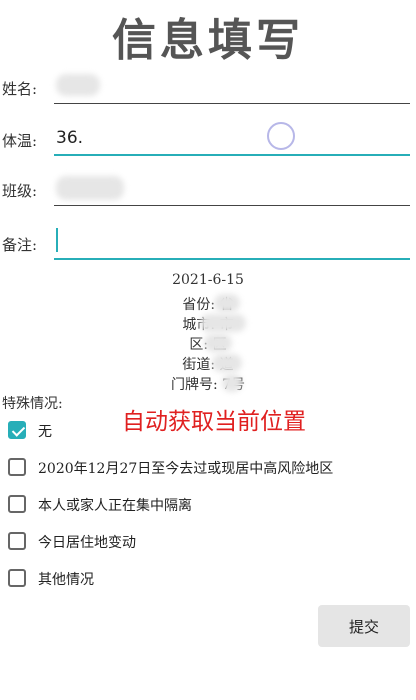 This screenshot has height=700, width=416. What do you see at coordinates (20, 141) in the screenshot?
I see `temperature-label: 体温:` at bounding box center [20, 141].